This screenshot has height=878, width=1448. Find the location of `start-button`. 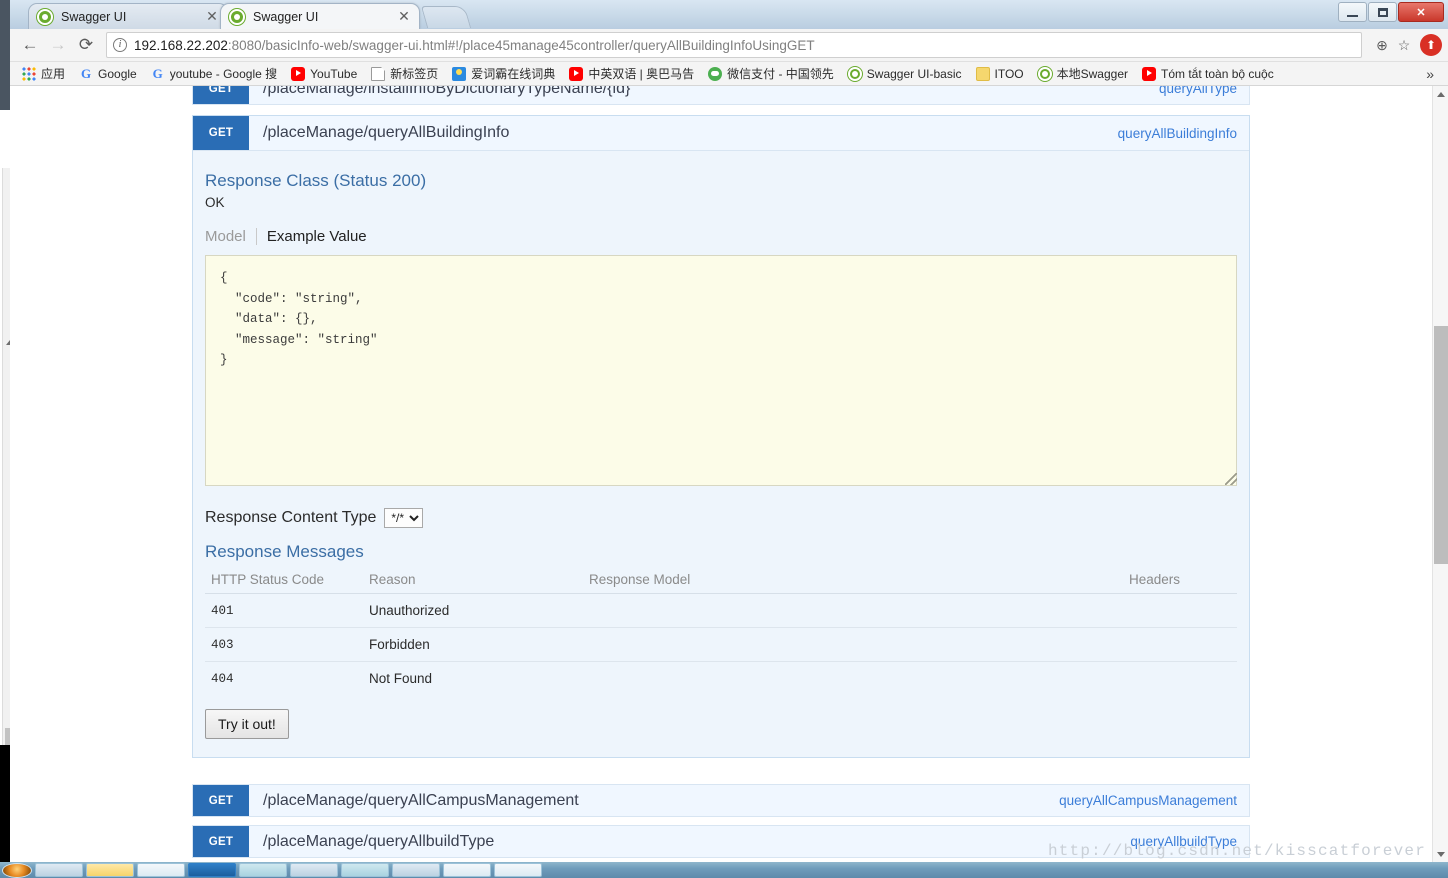

start-button is located at coordinates (17, 870).